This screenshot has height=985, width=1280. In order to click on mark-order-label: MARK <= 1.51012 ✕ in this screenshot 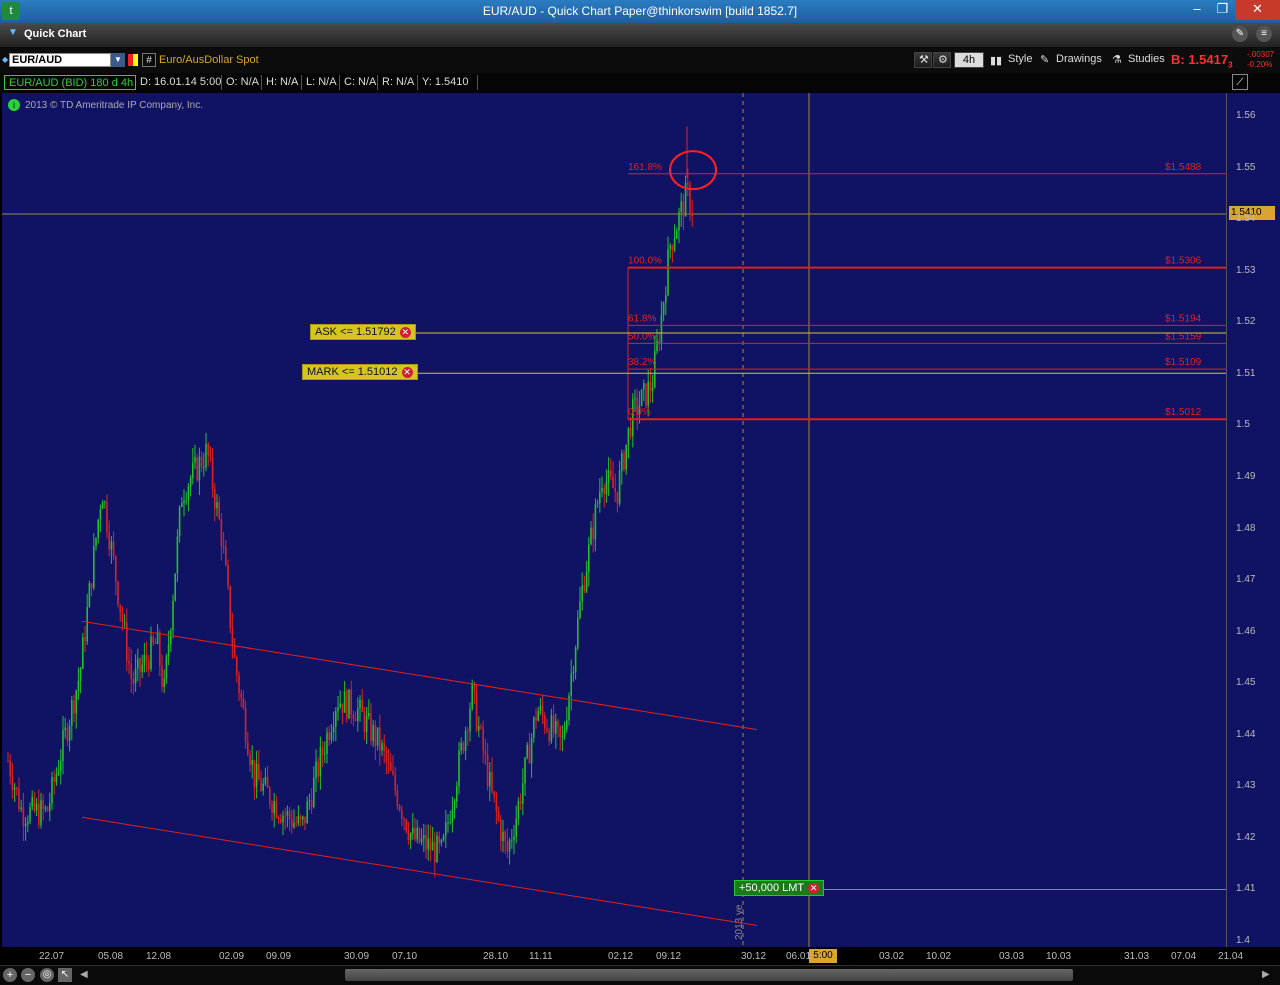, I will do `click(360, 372)`.